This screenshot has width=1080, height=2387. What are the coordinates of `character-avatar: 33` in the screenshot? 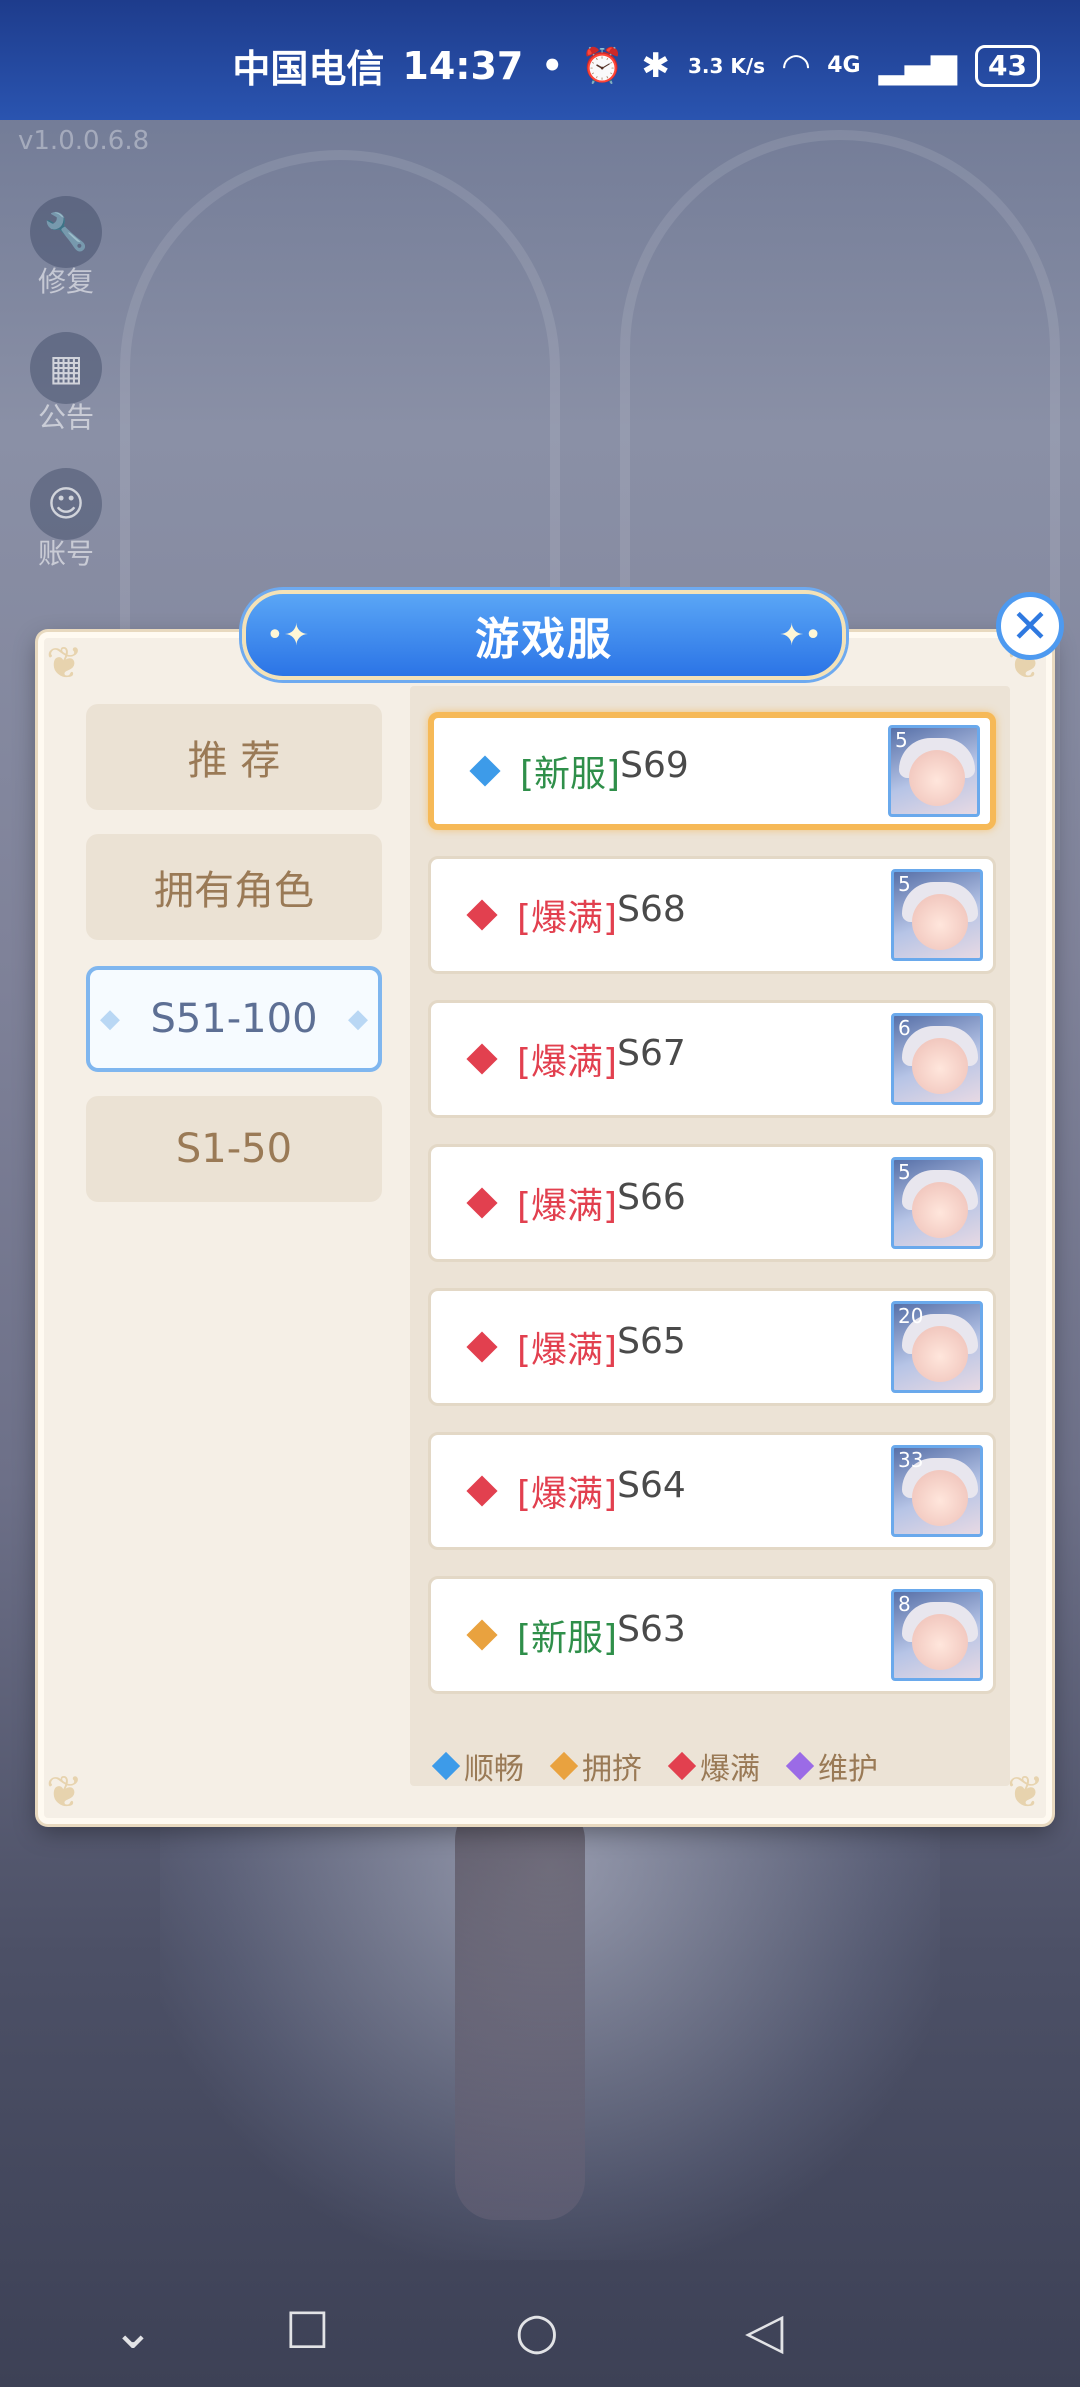 It's located at (937, 1491).